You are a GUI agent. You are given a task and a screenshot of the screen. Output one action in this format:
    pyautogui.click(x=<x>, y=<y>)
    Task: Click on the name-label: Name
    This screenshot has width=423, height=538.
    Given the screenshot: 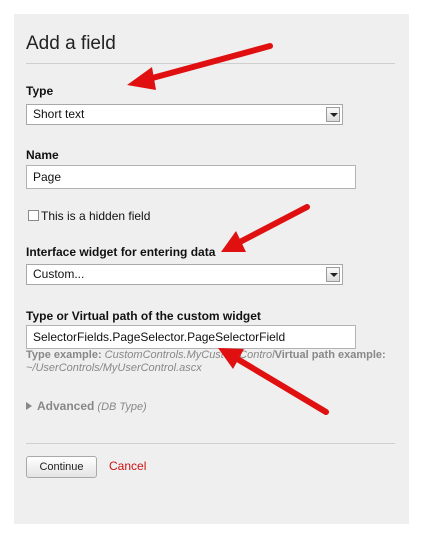 What is the action you would take?
    pyautogui.click(x=42, y=155)
    